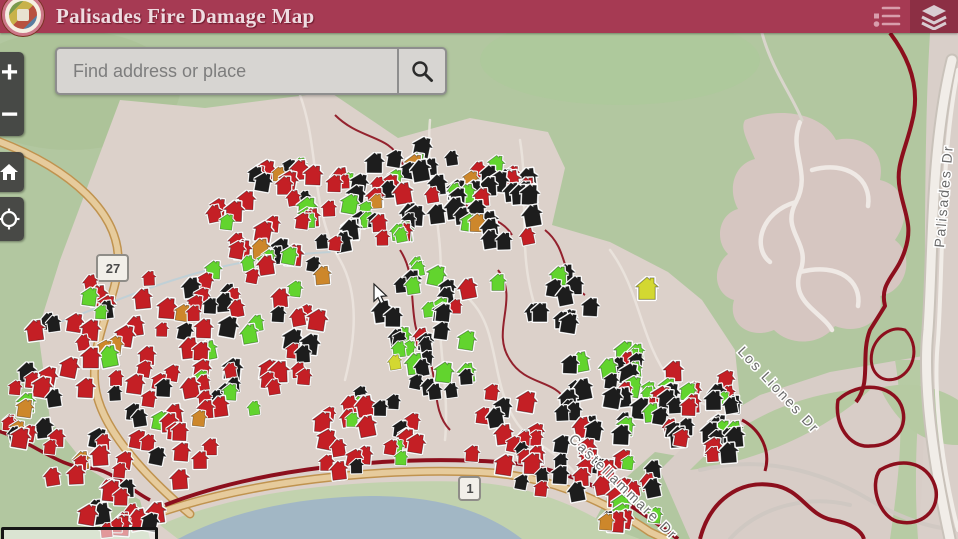  What do you see at coordinates (479, 18) in the screenshot?
I see `header-bar: Palisades Fire Damage Map` at bounding box center [479, 18].